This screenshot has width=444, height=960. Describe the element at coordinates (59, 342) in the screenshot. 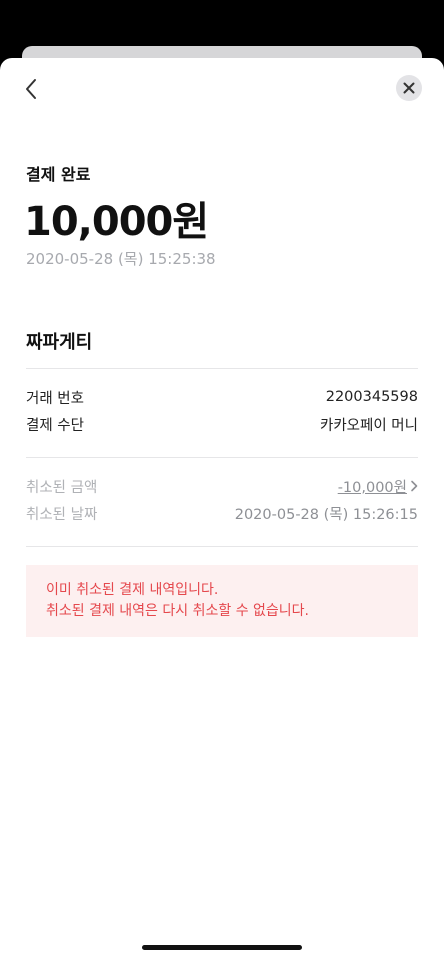

I see `merchant-name: 짜파게티` at that location.